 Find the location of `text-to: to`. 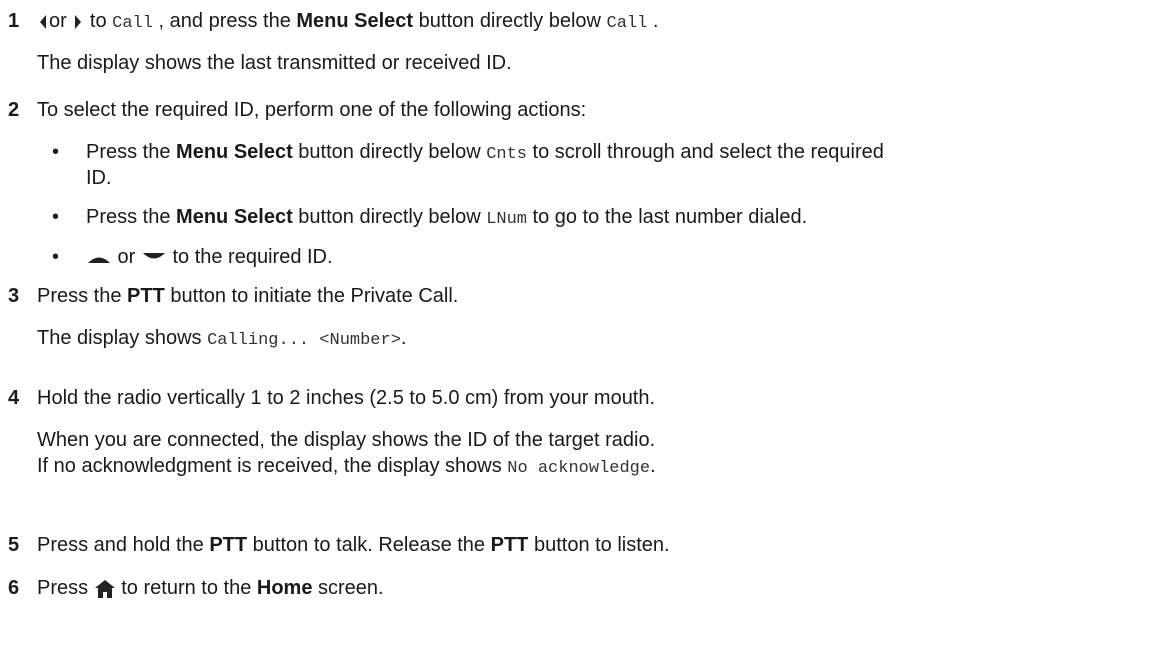

text-to: to is located at coordinates (98, 21).